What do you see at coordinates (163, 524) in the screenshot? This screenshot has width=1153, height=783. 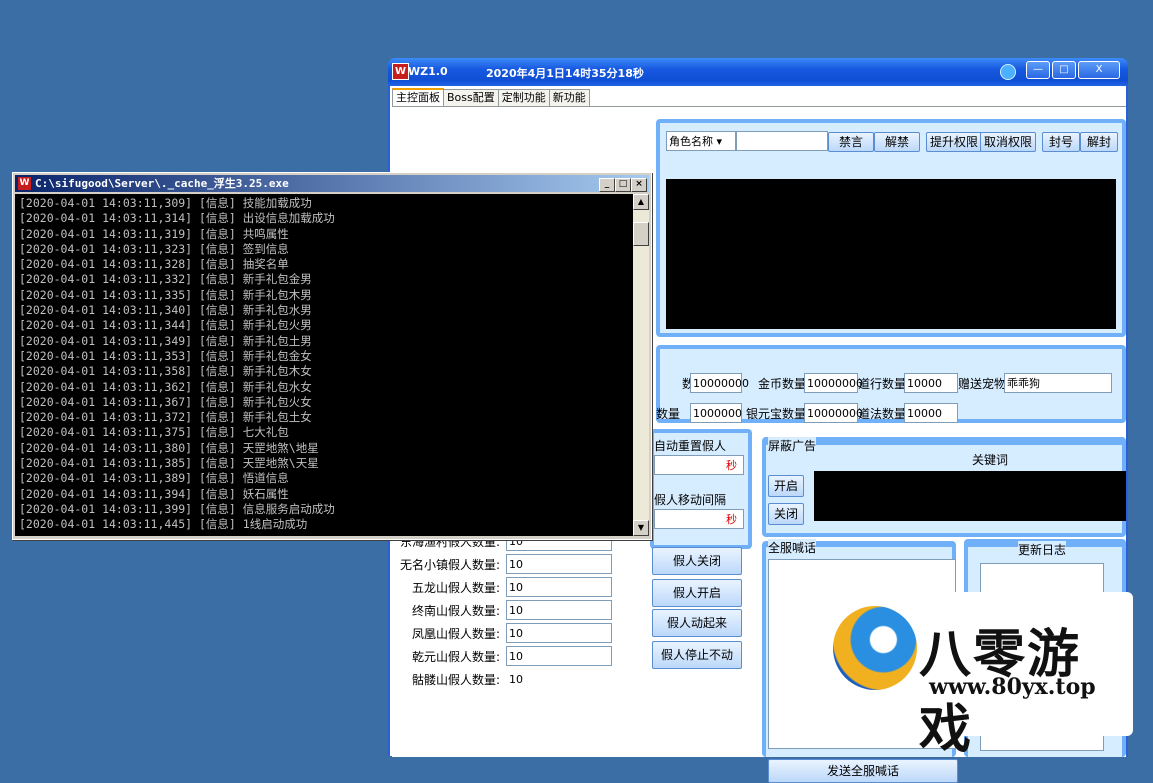 I see `log-line: [2020-04-01 14:03:11,445] [信息] 1线启动成功` at bounding box center [163, 524].